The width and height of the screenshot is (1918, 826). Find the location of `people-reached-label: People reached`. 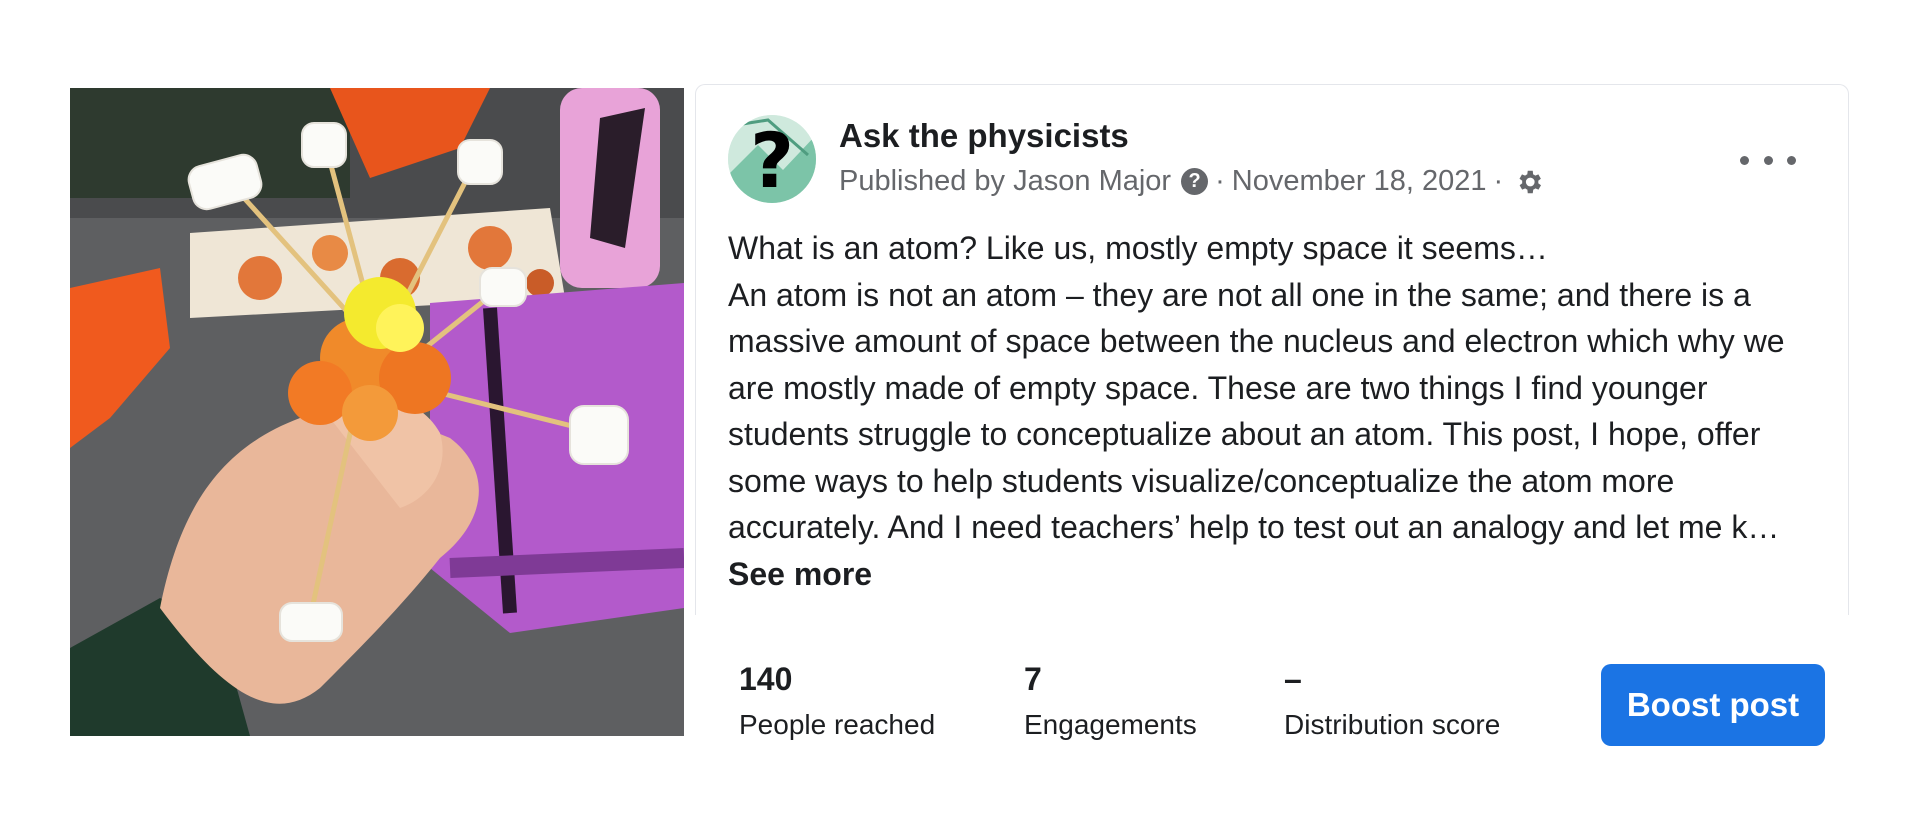

people-reached-label: People reached is located at coordinates (837, 724).